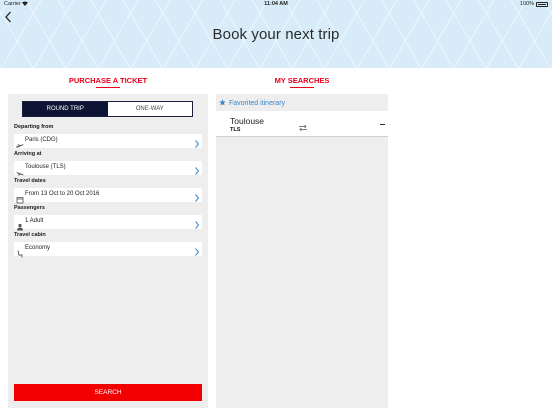 The width and height of the screenshot is (552, 414). What do you see at coordinates (34, 127) in the screenshot?
I see `departing-label: Departing from` at bounding box center [34, 127].